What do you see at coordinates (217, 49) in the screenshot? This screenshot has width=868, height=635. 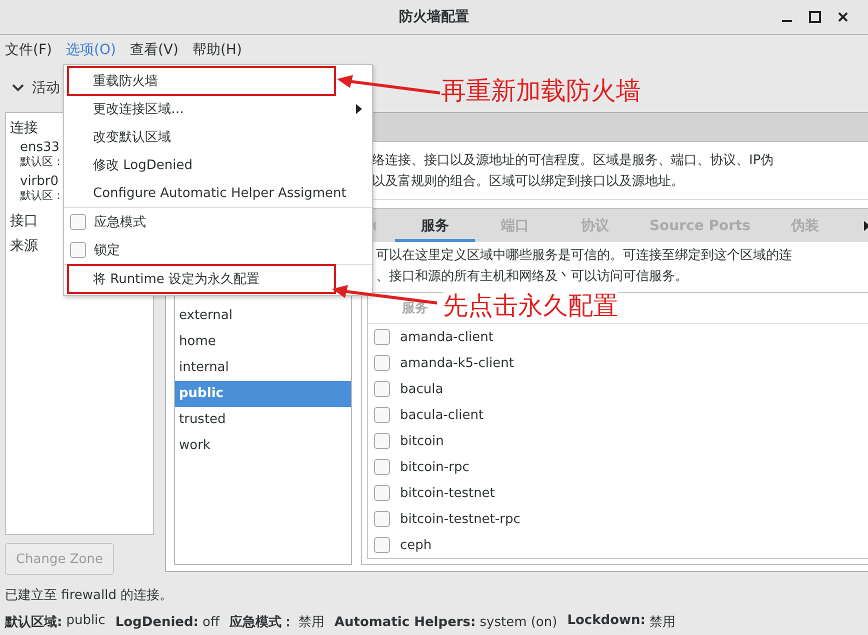 I see `menu-item: 帮助(H)` at bounding box center [217, 49].